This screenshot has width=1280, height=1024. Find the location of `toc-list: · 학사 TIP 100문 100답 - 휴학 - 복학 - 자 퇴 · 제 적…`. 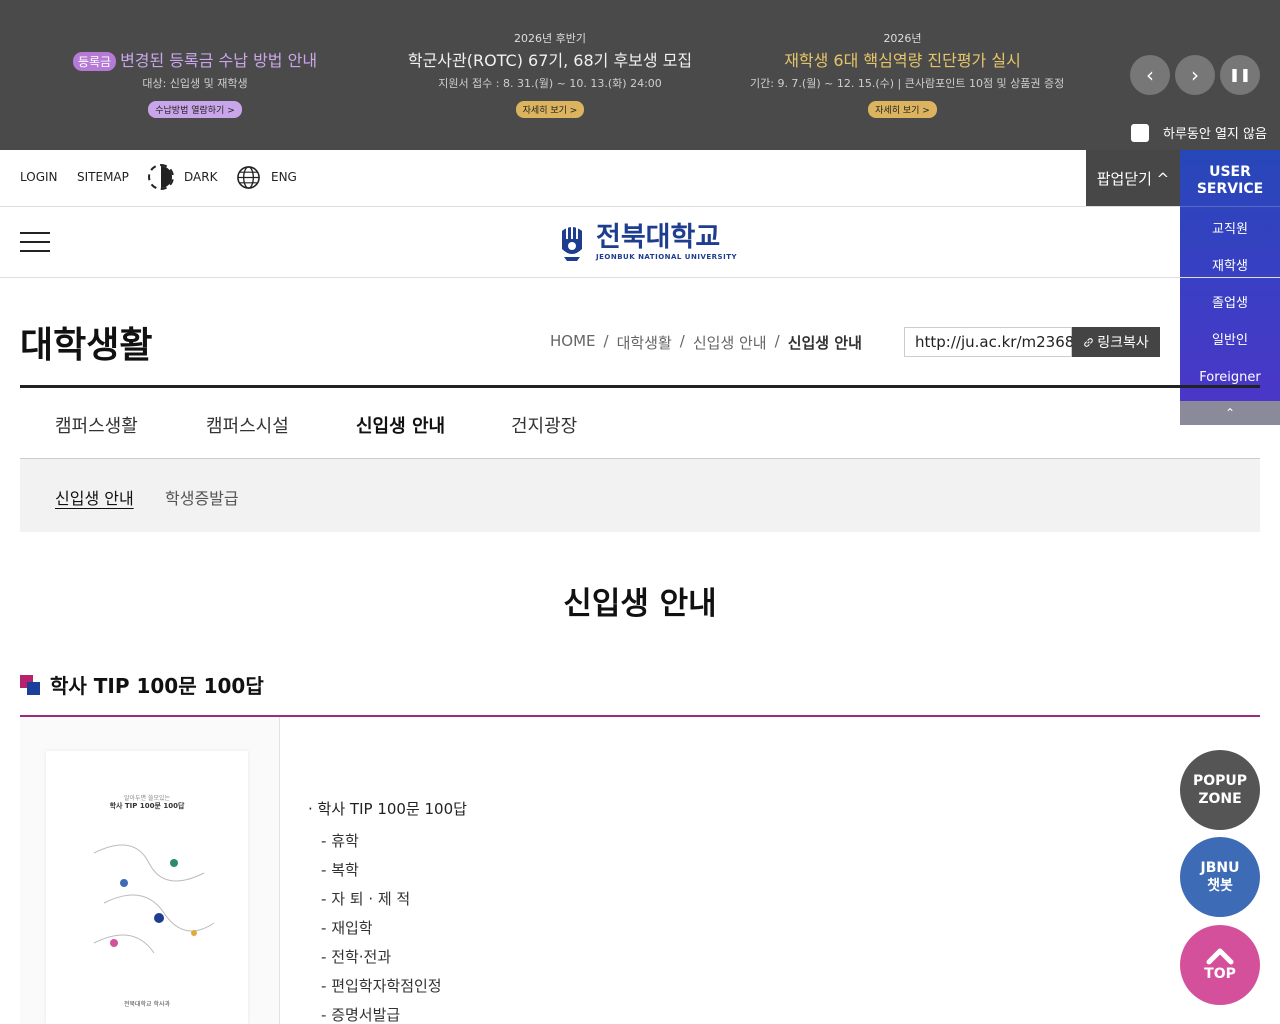

toc-list: · 학사 TIP 100문 100답 - 휴학 - 복학 - 자 퇴 · 제 적… is located at coordinates (387, 911).